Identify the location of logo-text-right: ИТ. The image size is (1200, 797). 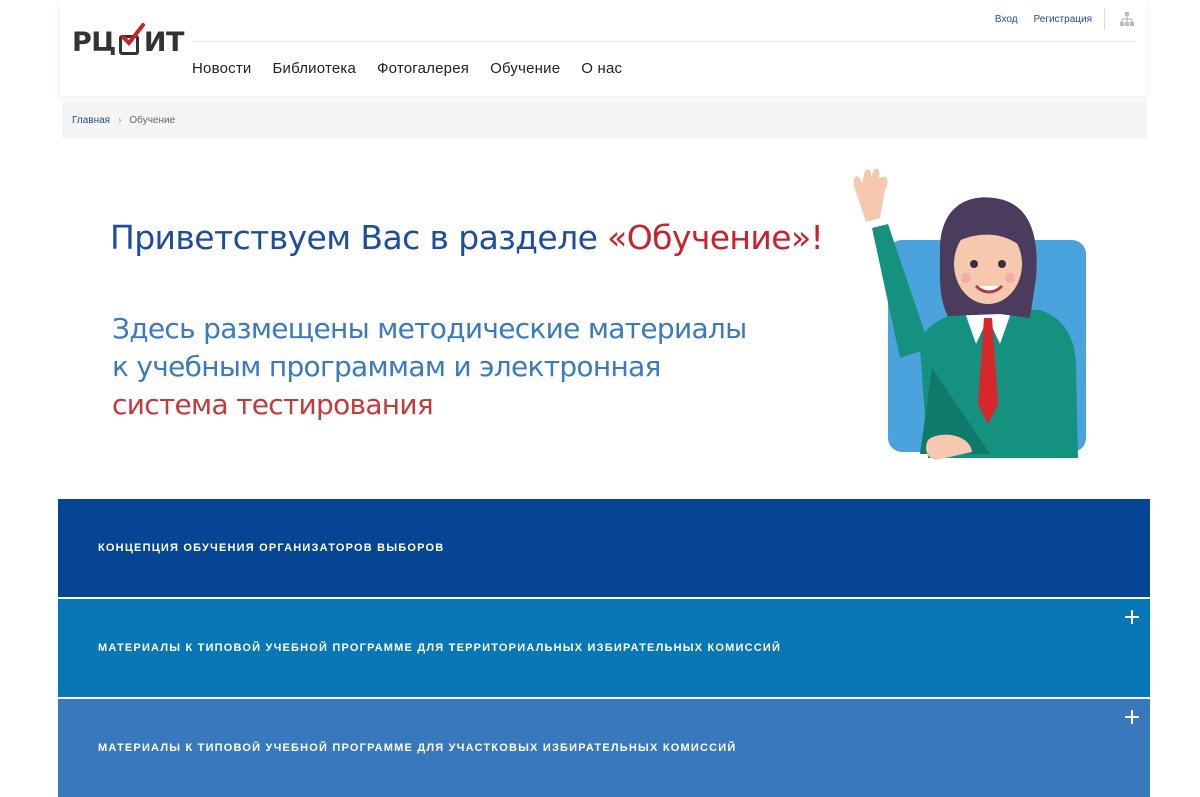
(164, 42).